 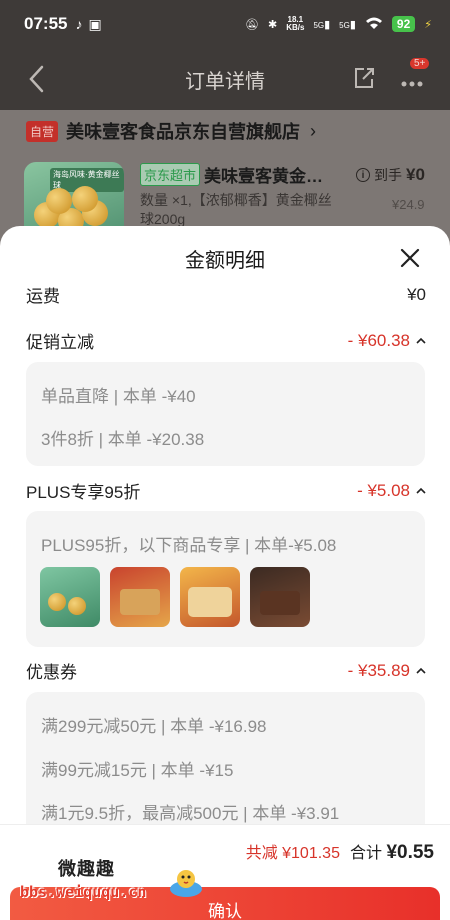 What do you see at coordinates (118, 396) in the screenshot?
I see `promo-item: 单品直降 | 本单 -¥40` at bounding box center [118, 396].